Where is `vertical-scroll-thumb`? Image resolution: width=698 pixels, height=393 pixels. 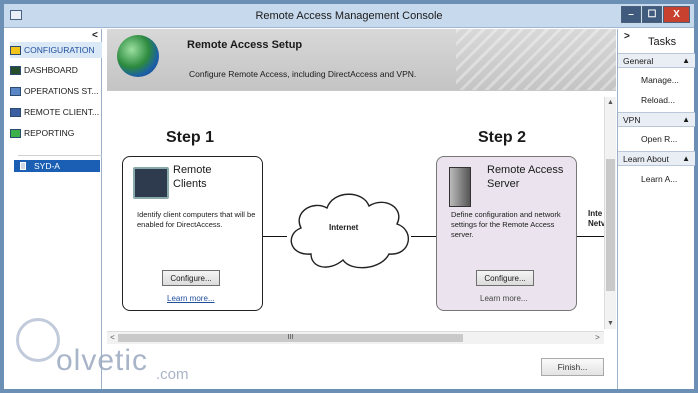
vertical-scroll-thumb is located at coordinates (610, 225).